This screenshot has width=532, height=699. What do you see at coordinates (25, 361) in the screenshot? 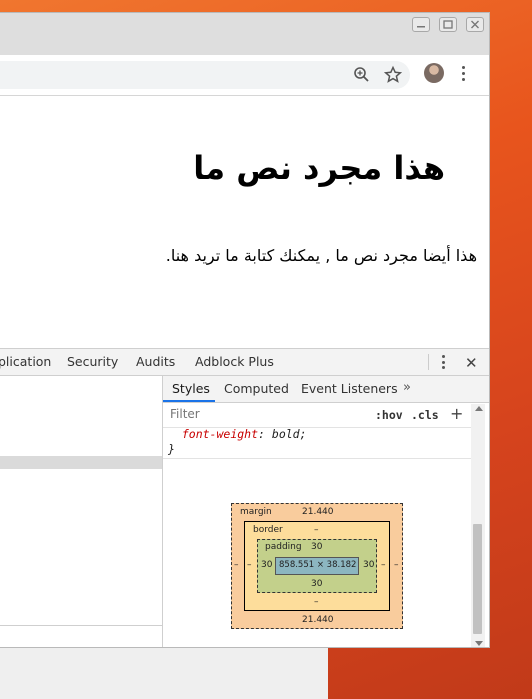
I see `tab-application: plication` at bounding box center [25, 361].